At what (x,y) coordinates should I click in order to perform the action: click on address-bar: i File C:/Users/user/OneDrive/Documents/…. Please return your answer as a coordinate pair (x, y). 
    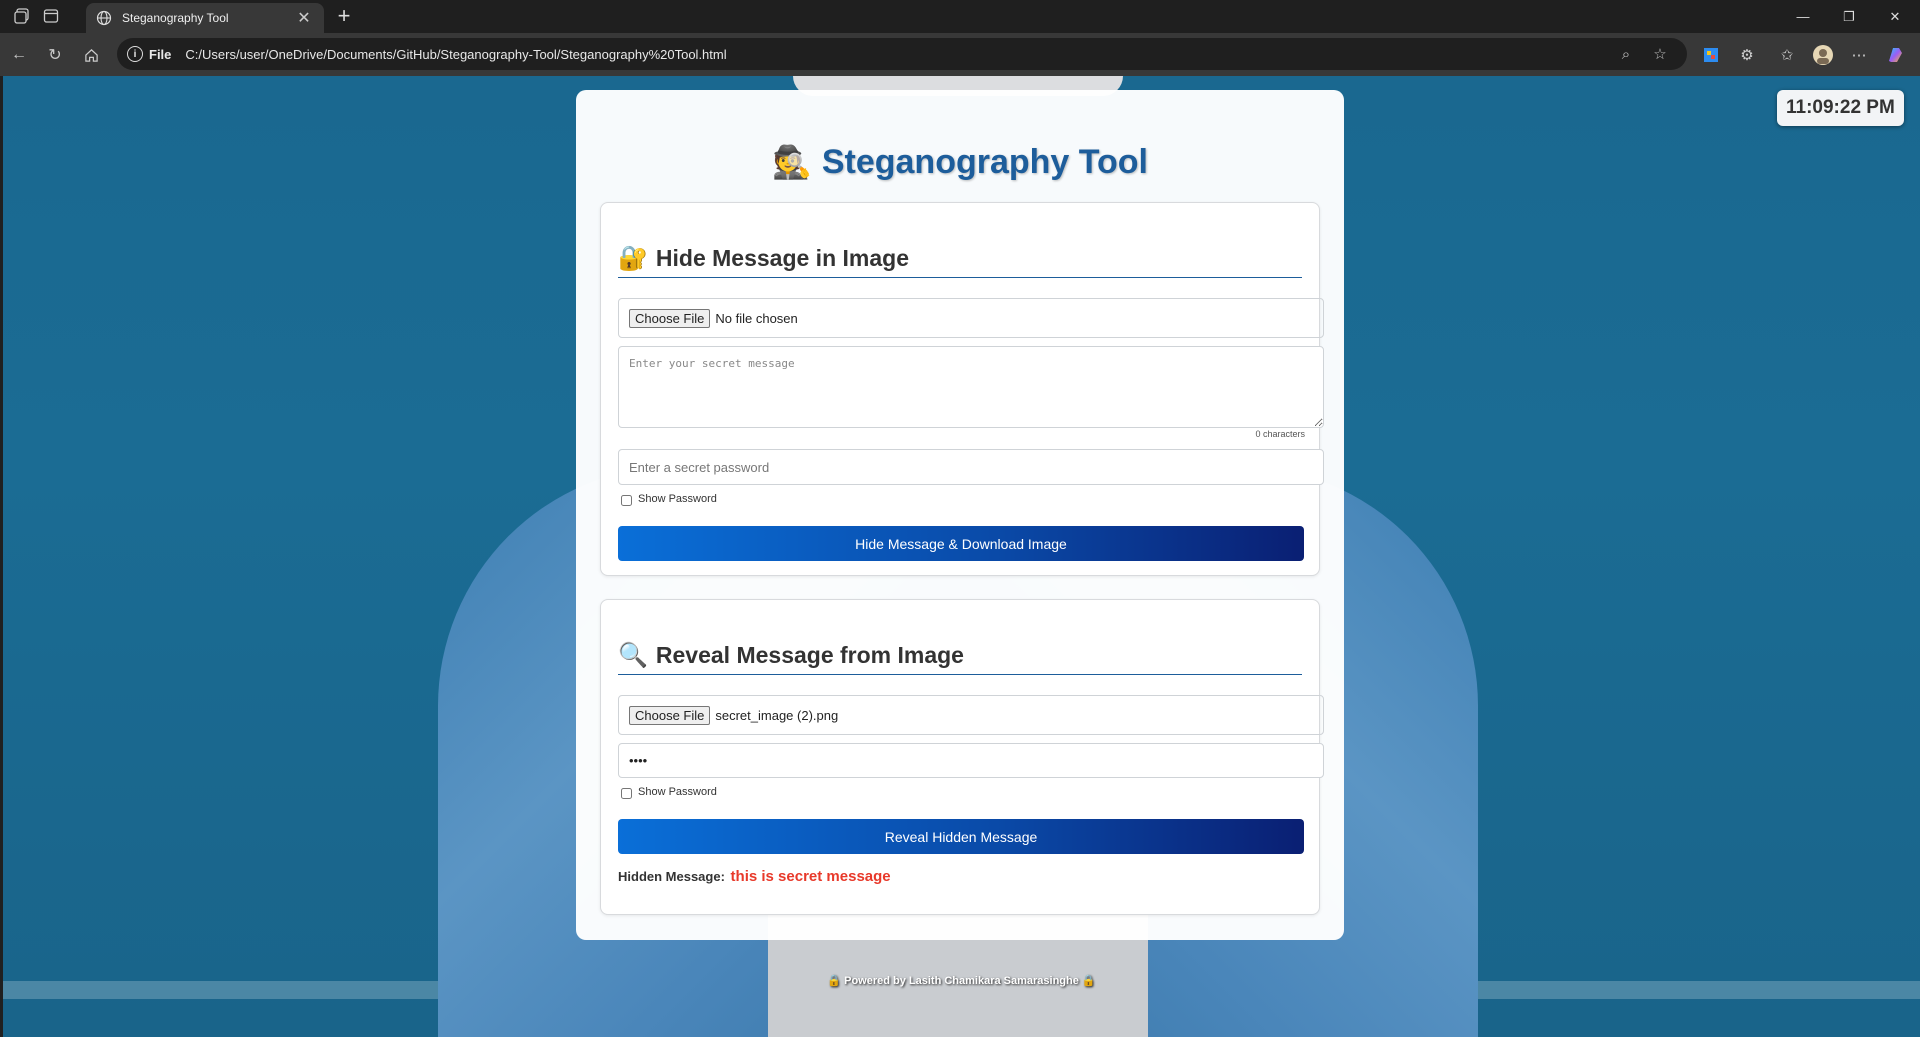
    Looking at the image, I should click on (902, 54).